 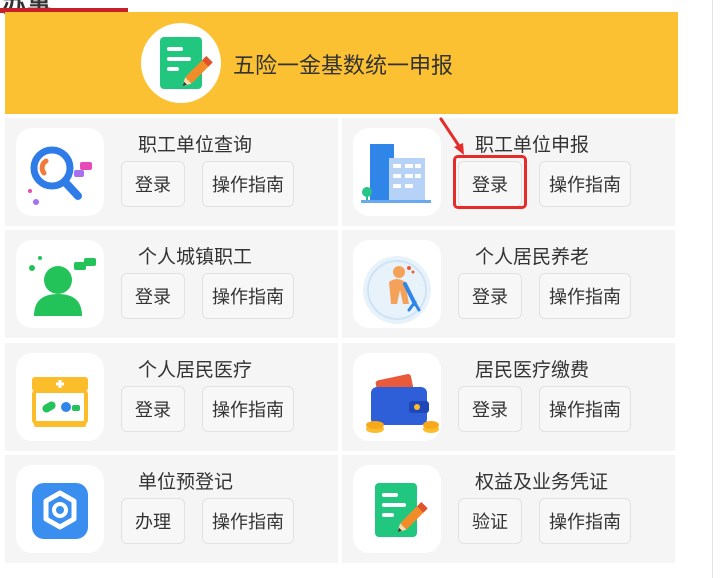 What do you see at coordinates (402, 403) in the screenshot?
I see `wallet-coins-icon` at bounding box center [402, 403].